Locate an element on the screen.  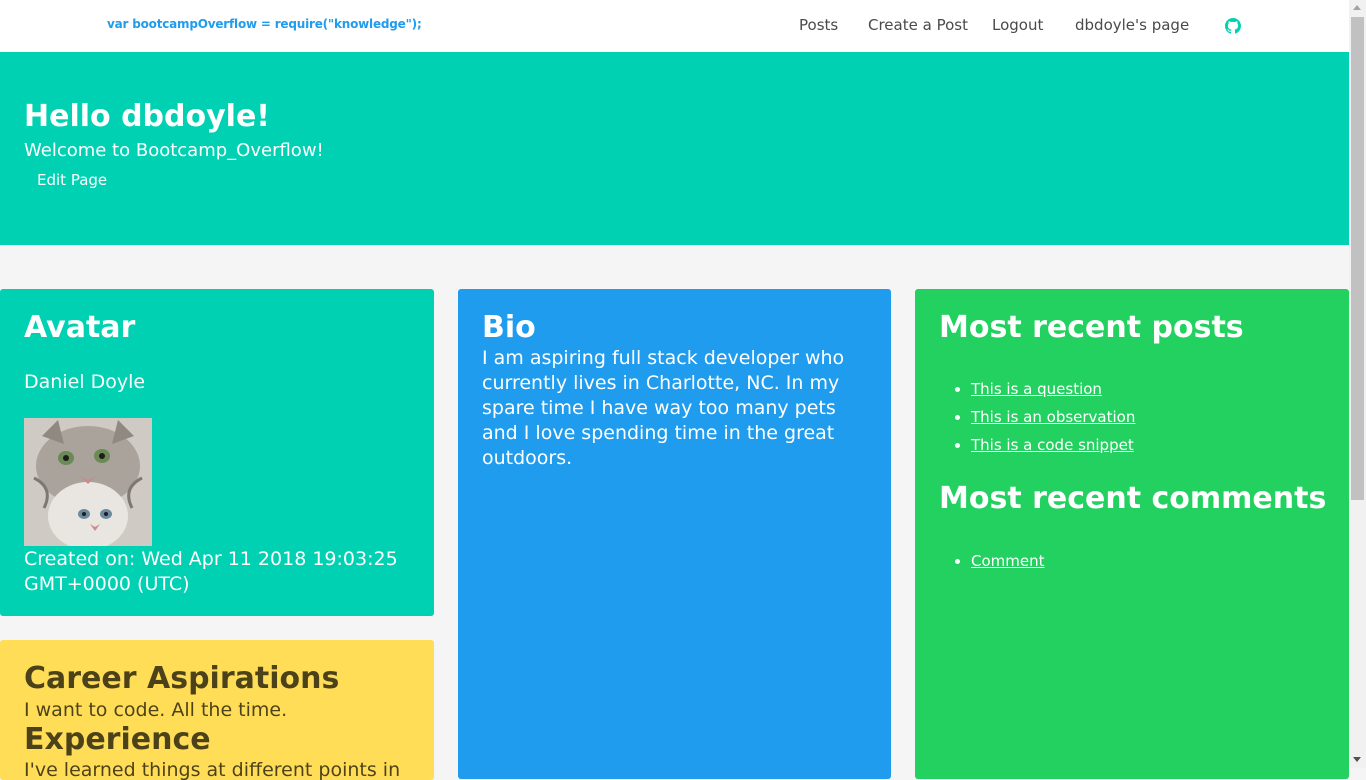
list-item: Comment is located at coordinates (1008, 561).